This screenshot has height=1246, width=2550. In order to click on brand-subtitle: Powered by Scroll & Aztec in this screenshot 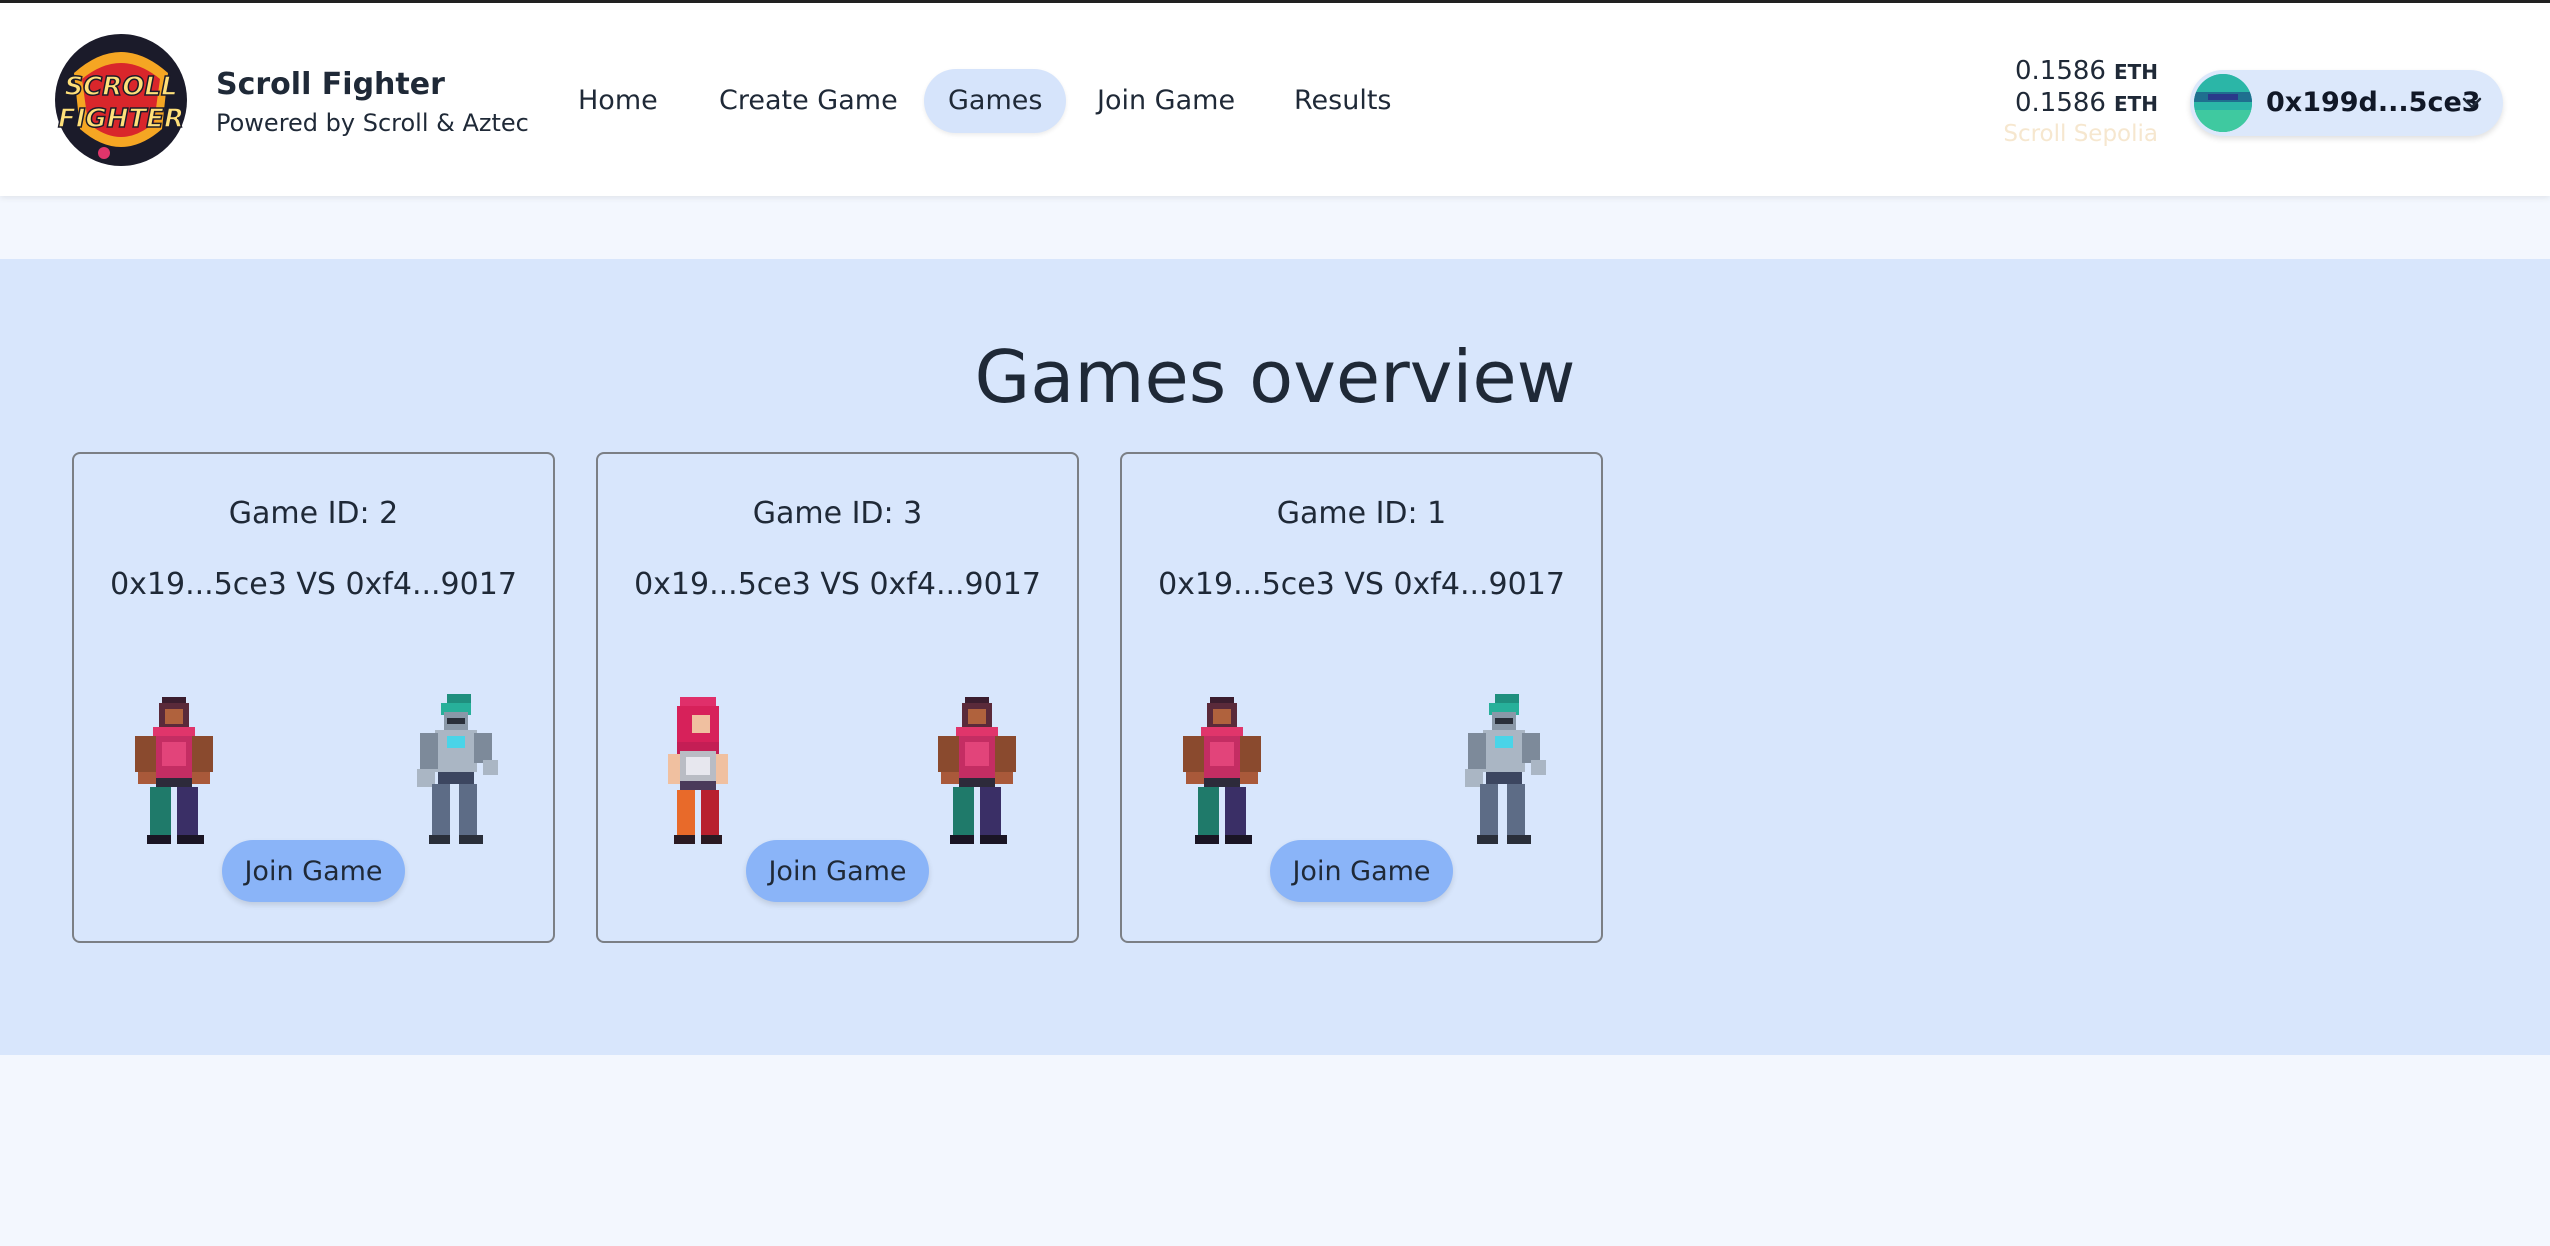, I will do `click(372, 123)`.